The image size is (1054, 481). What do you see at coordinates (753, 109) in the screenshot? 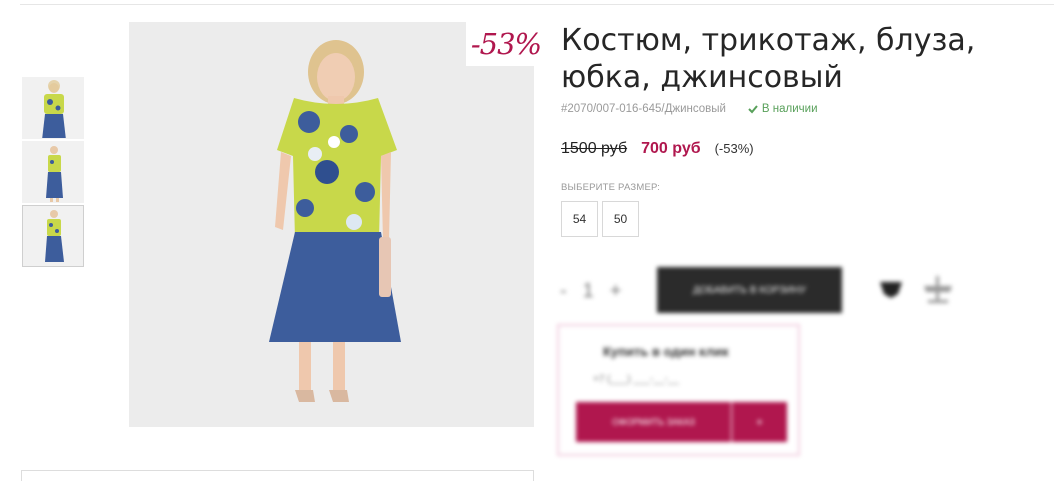
I see `check-icon` at bounding box center [753, 109].